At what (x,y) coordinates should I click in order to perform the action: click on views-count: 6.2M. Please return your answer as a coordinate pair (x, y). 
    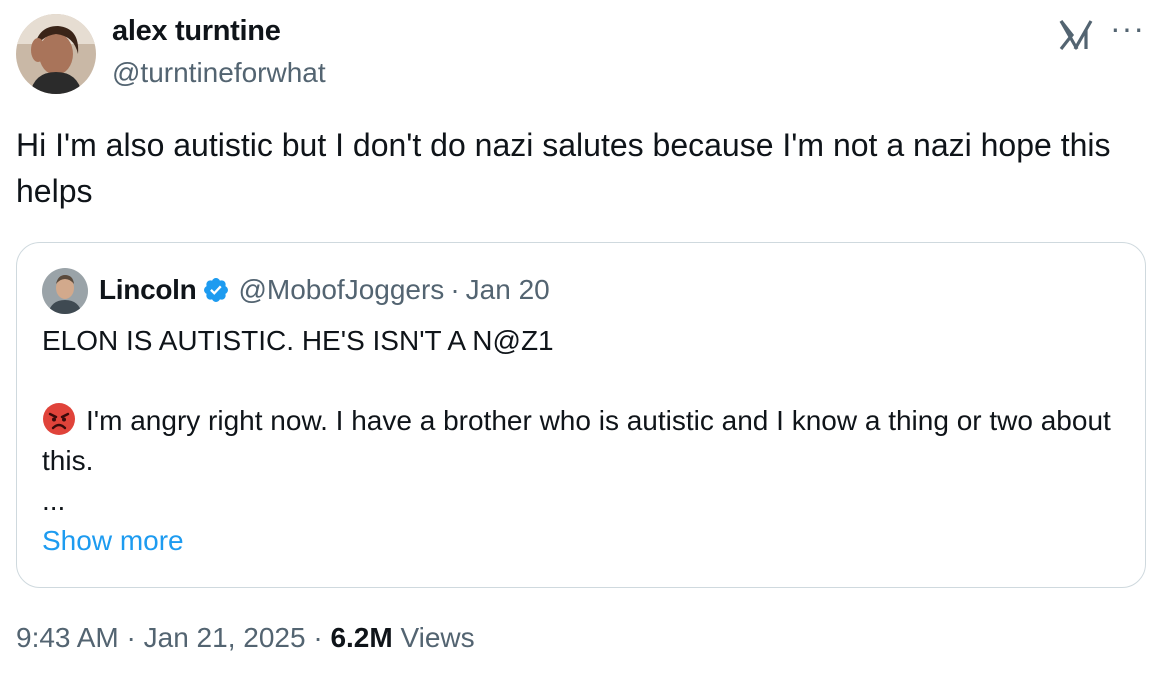
    Looking at the image, I should click on (361, 637).